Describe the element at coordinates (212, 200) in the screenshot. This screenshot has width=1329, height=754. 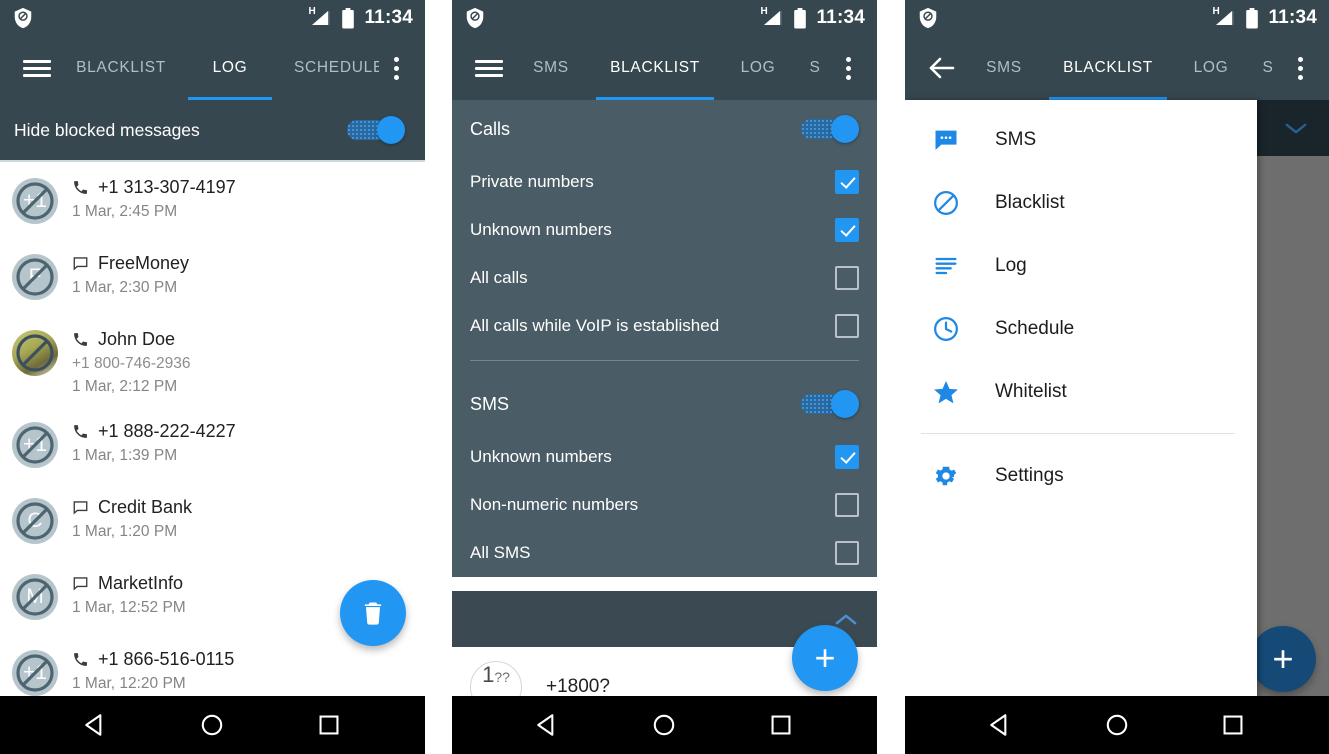
I see `log-row: +1 +1 313-307-4197 1 Mar, 2:45 PM` at that location.